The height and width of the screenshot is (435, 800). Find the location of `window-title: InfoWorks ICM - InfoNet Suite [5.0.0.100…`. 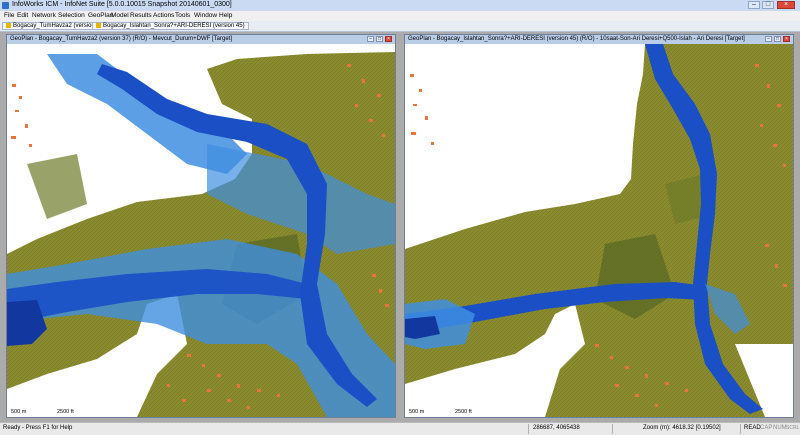

window-title: InfoWorks ICM - InfoNet Suite [5.0.0.100… is located at coordinates (122, 4).